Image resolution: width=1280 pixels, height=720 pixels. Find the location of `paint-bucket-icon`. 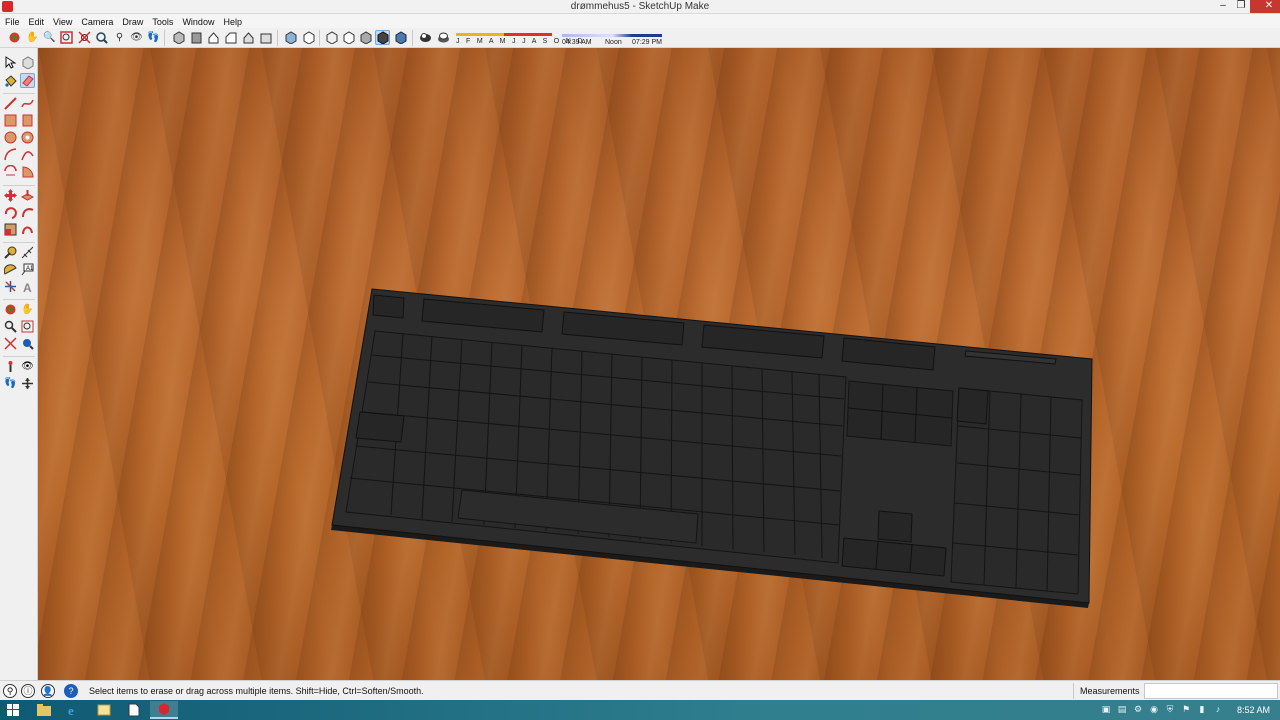

paint-bucket-icon is located at coordinates (10, 80).